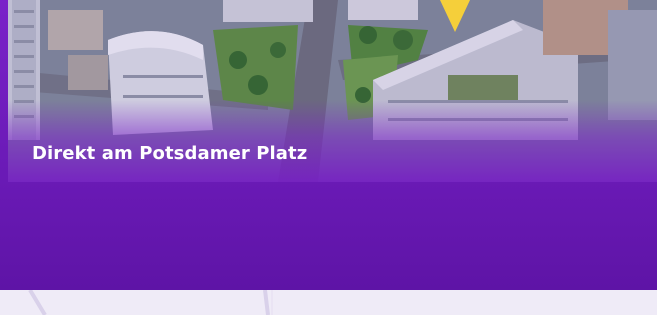 The width and height of the screenshot is (657, 315). I want to click on section-background-strip, so click(328, 302).